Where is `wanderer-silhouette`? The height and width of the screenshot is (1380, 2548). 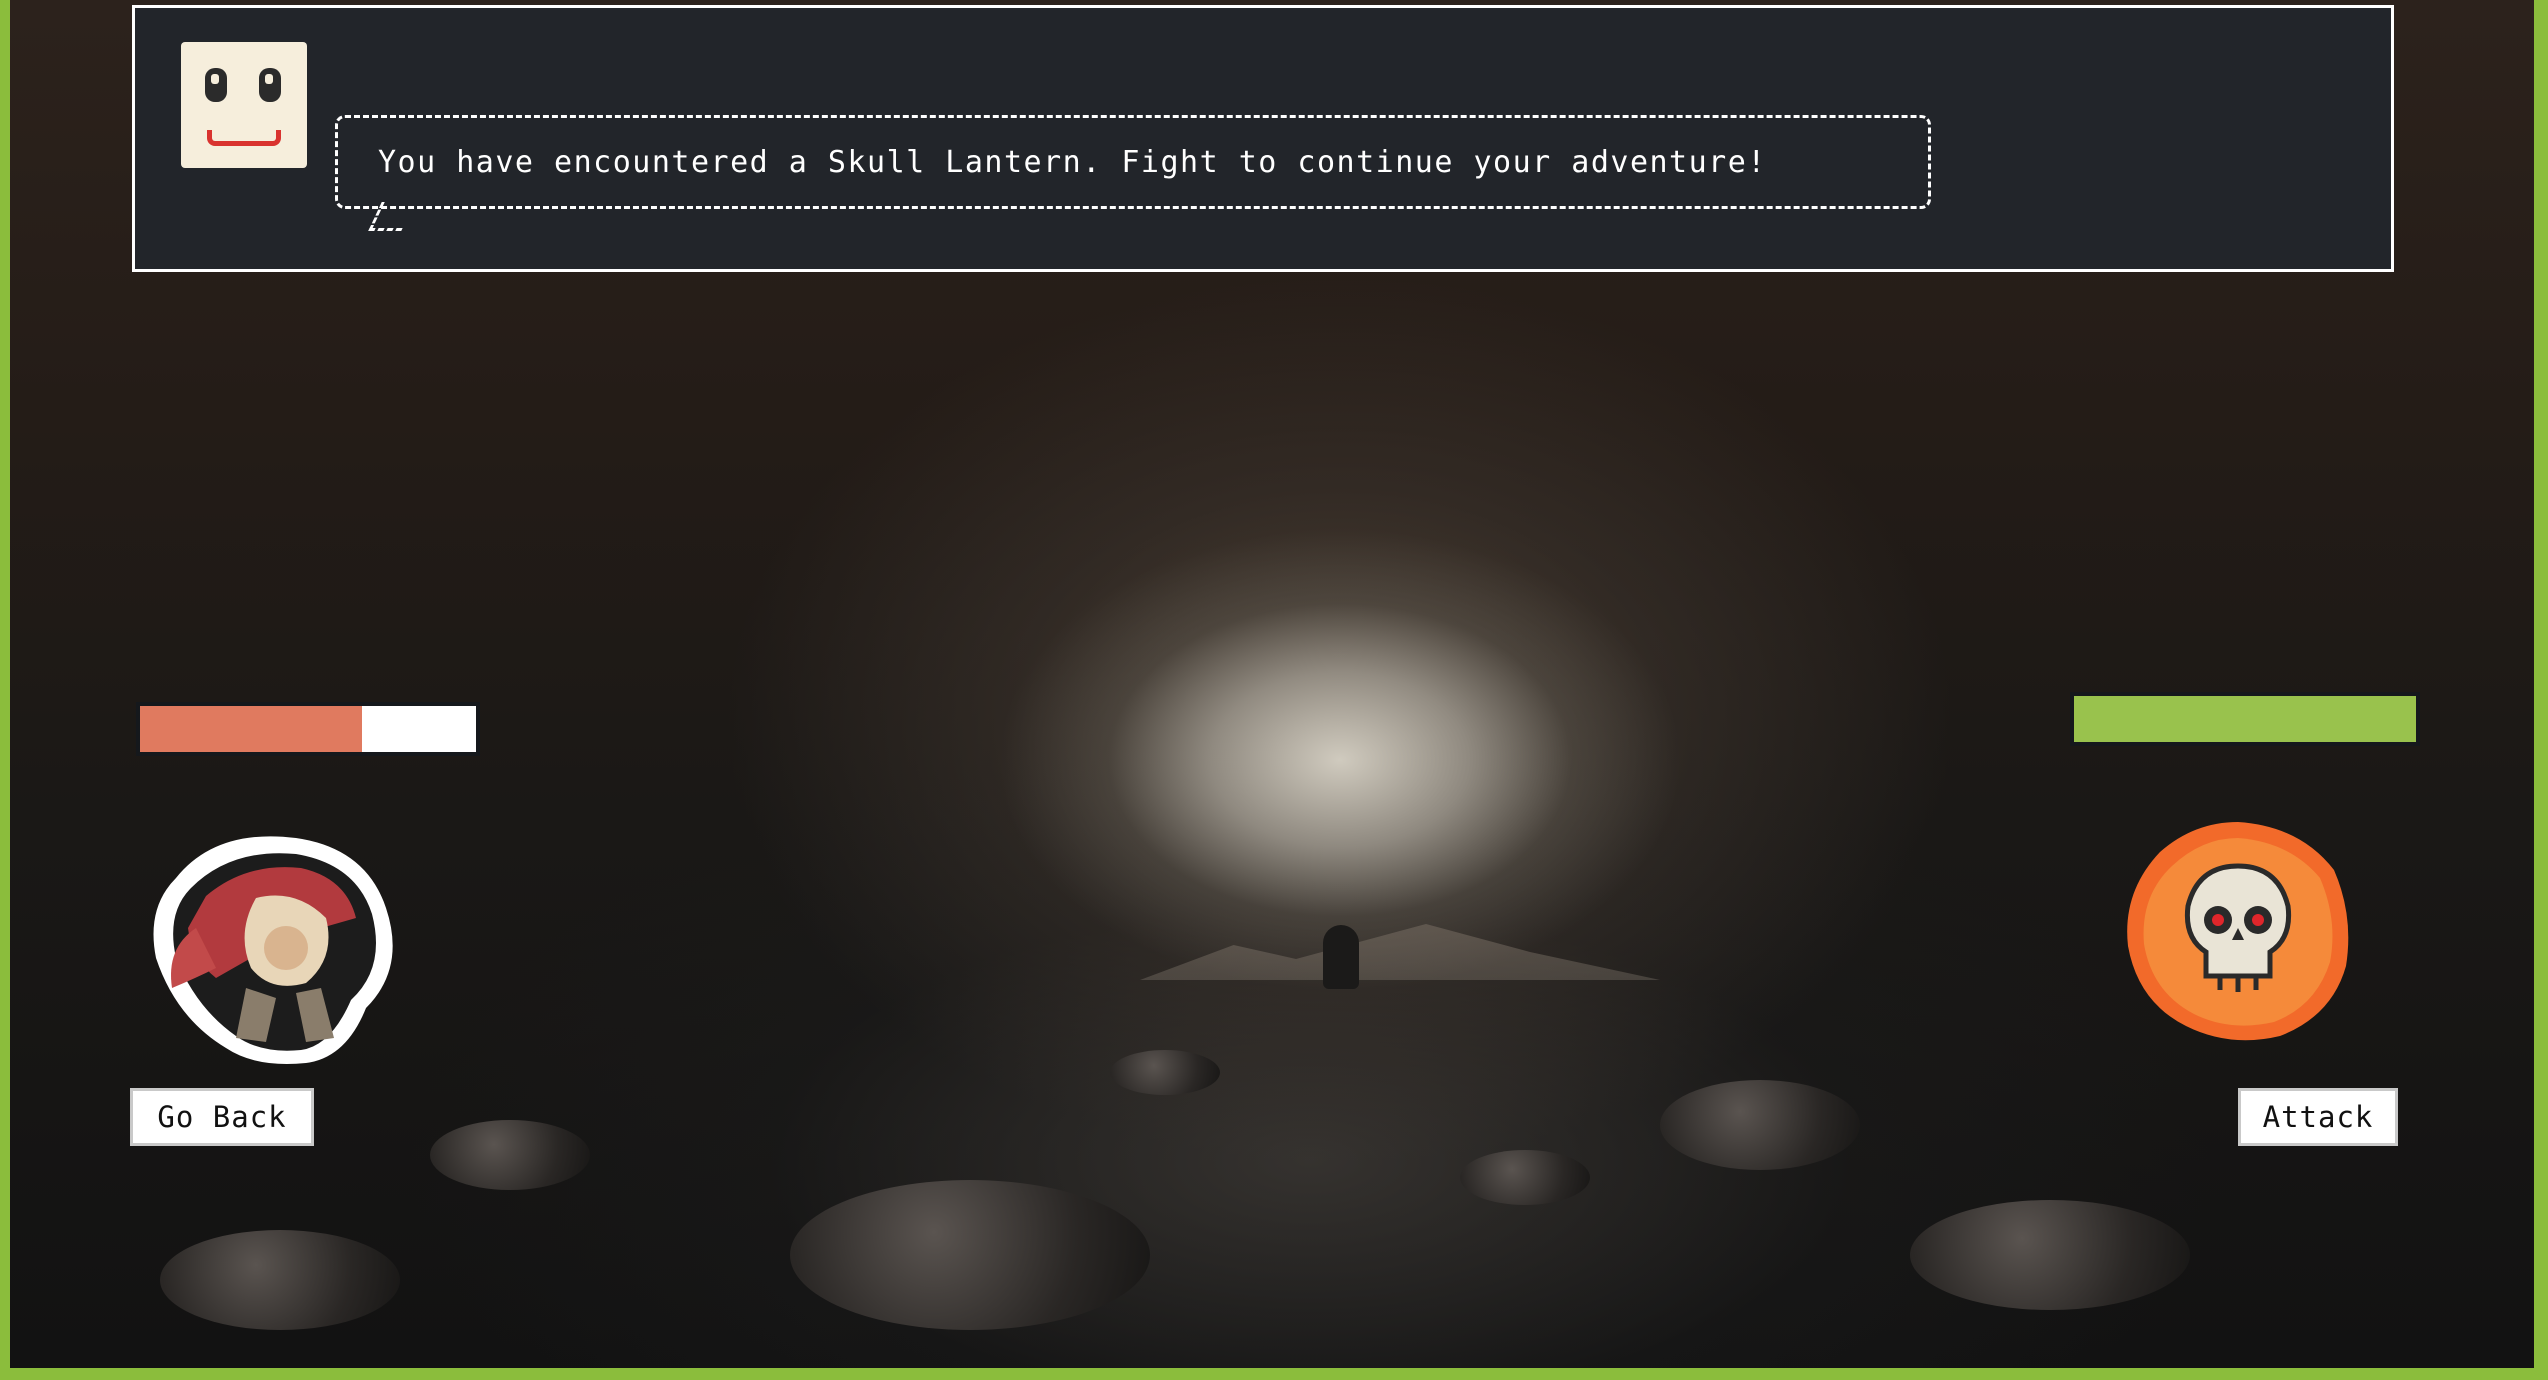
wanderer-silhouette is located at coordinates (1341, 957).